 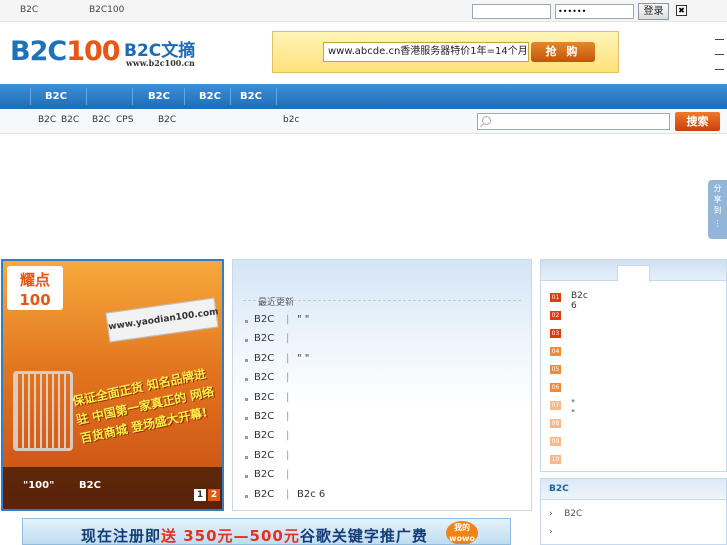 I want to click on bottom-ad-text-a: 现在注册即, so click(x=121, y=536).